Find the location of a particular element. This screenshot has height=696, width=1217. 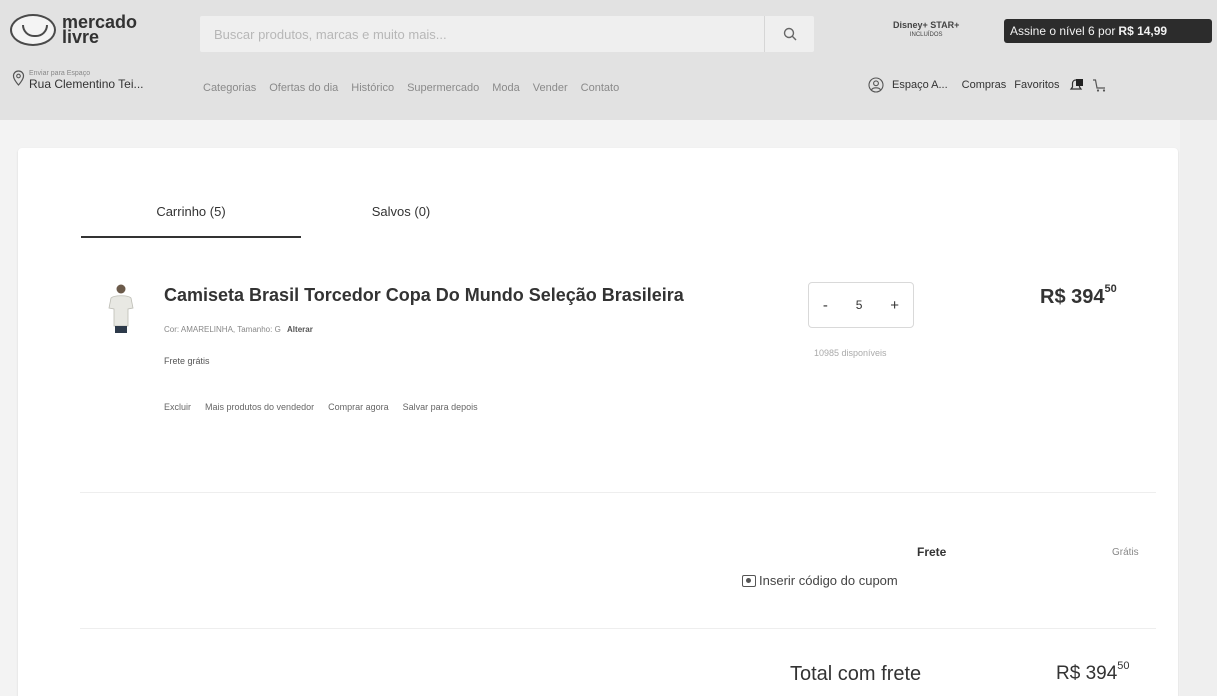

variant-text: Cor: AMARELINHA, Tamanho: G is located at coordinates (222, 329).